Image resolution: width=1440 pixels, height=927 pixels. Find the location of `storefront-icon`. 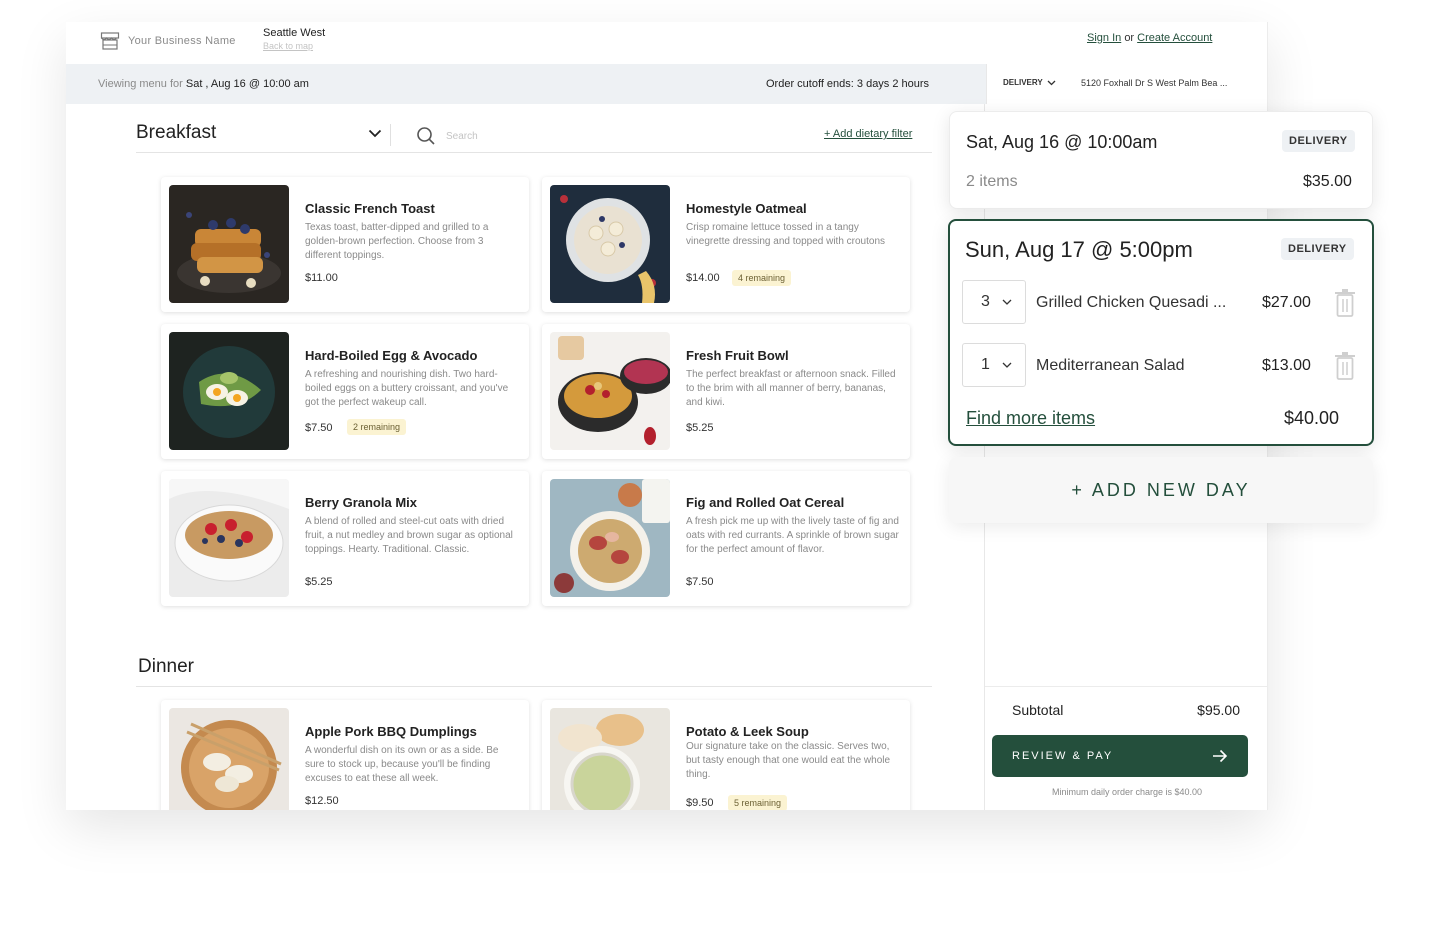

storefront-icon is located at coordinates (110, 41).